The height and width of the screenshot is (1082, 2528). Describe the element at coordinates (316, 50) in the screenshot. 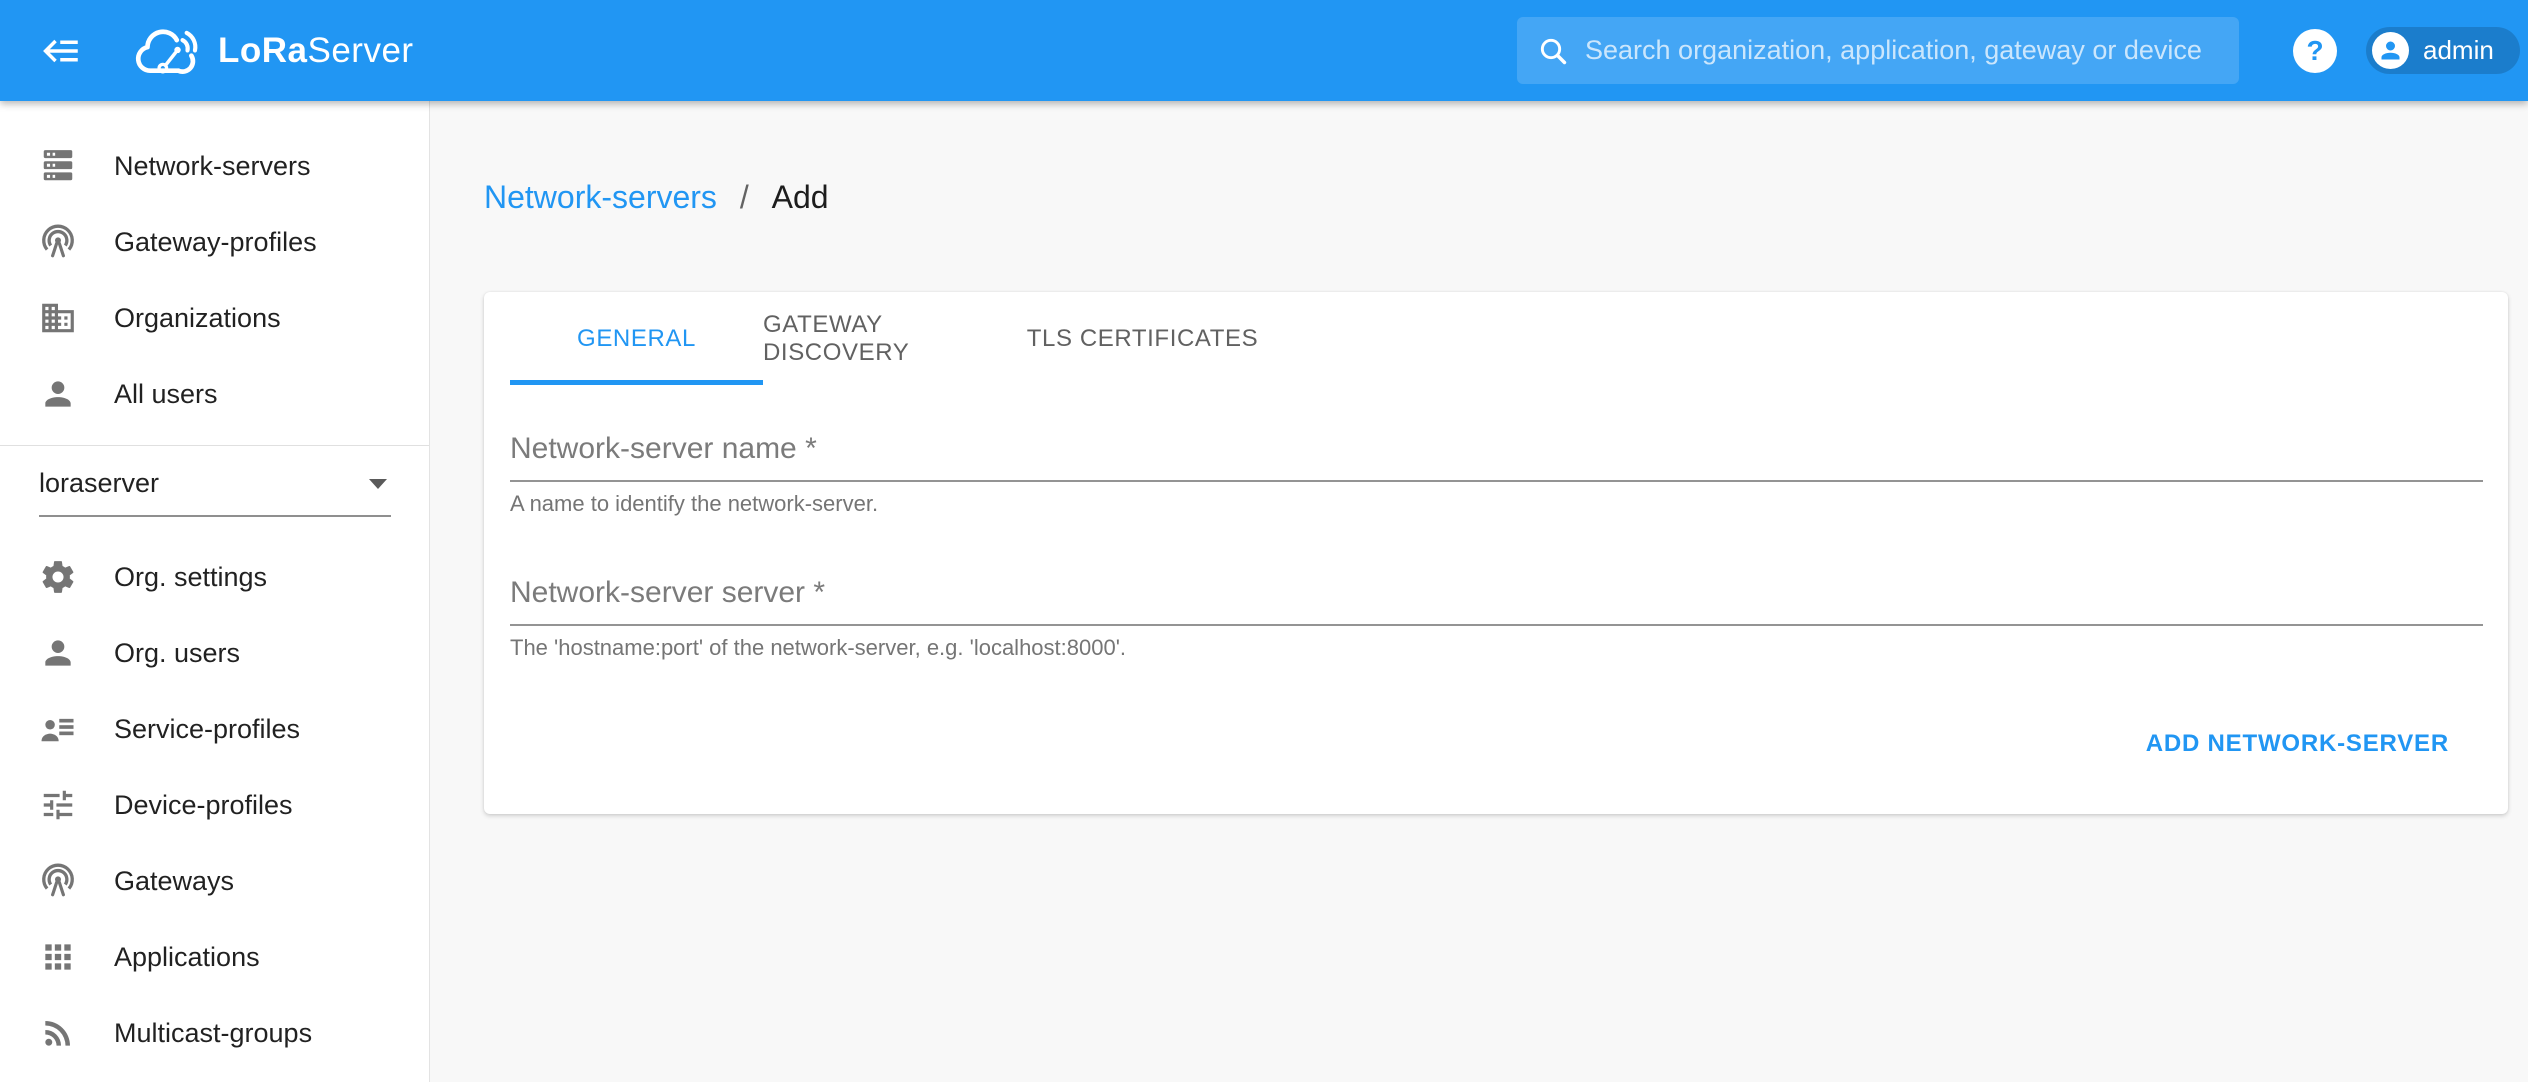

I see `app-title: LoRaServer` at that location.